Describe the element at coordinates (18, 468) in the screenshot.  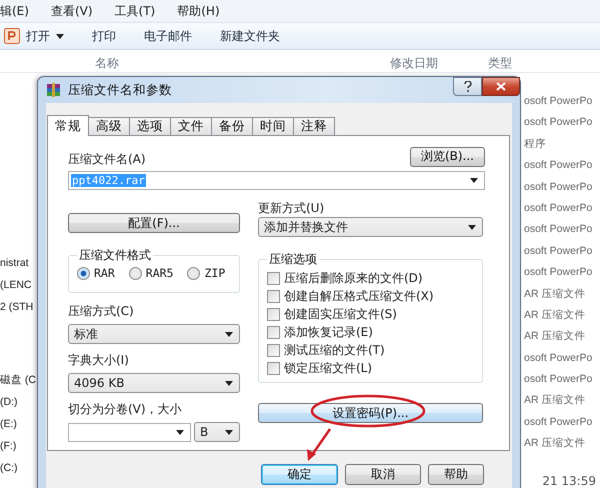
I see `nav-item: (C:)` at that location.